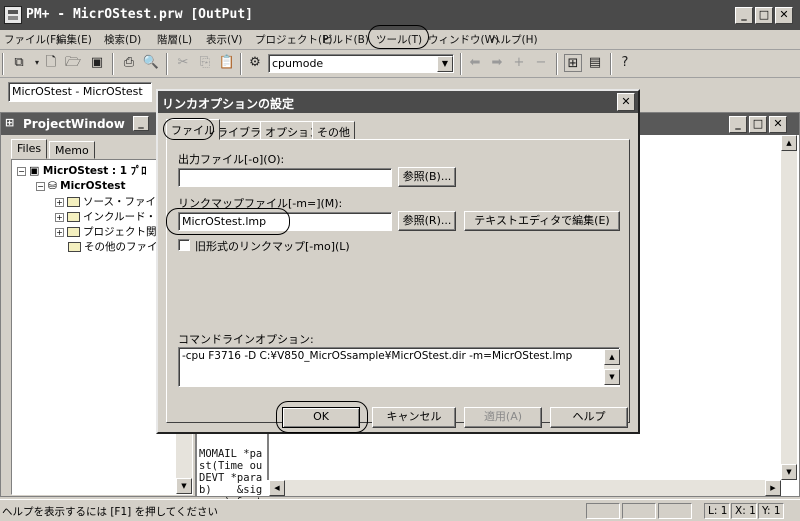 The image size is (800, 521). Describe the element at coordinates (626, 102) in the screenshot. I see `dialog-close-button: ✕` at that location.